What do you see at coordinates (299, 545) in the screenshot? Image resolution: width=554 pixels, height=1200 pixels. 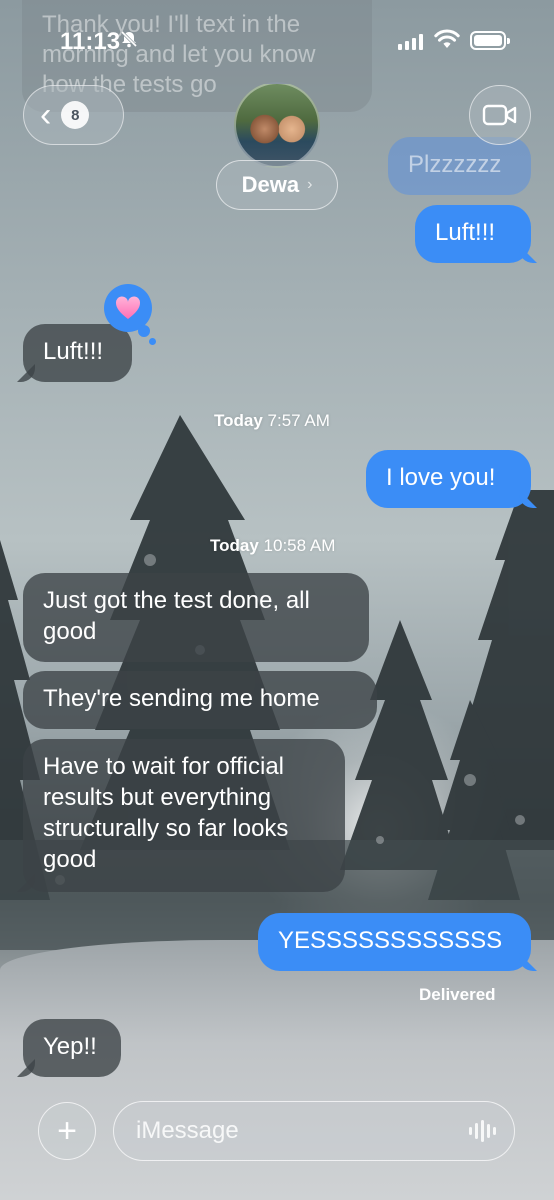 I see `timestamp-time: 10:58 AM` at bounding box center [299, 545].